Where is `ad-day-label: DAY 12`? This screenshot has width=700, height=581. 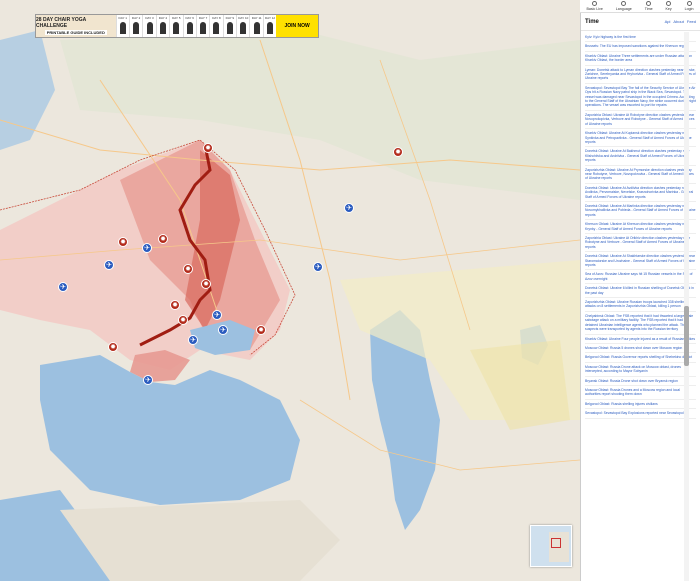 ad-day-label: DAY 12 is located at coordinates (270, 18).